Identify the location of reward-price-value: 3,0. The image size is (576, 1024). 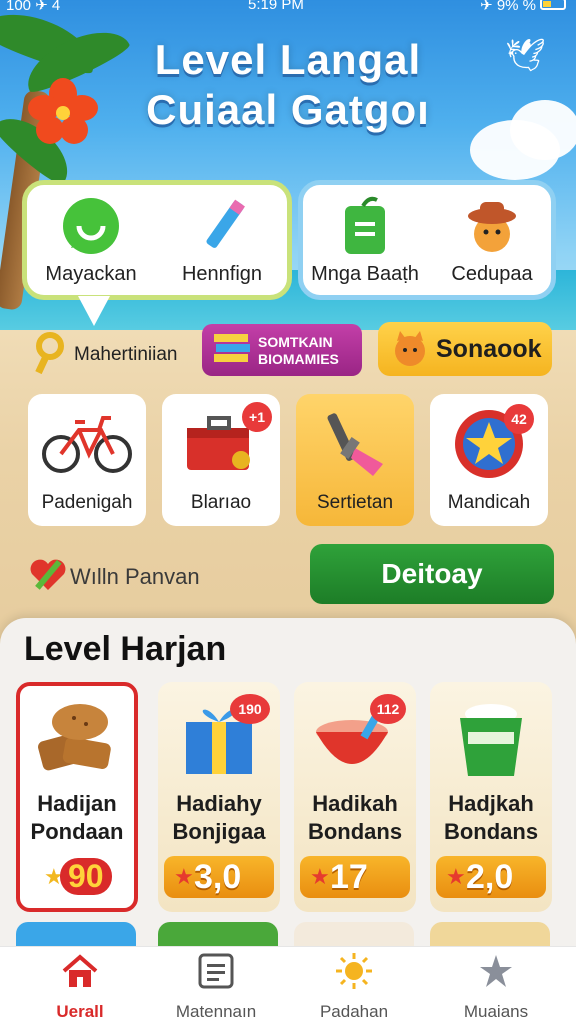
(218, 877).